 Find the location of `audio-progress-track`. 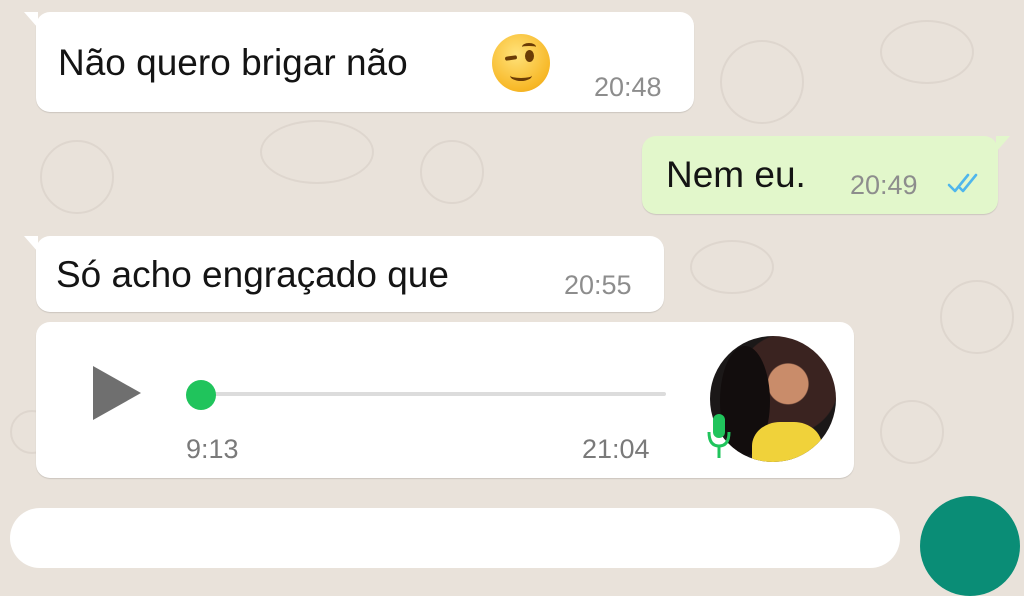

audio-progress-track is located at coordinates (432, 394).